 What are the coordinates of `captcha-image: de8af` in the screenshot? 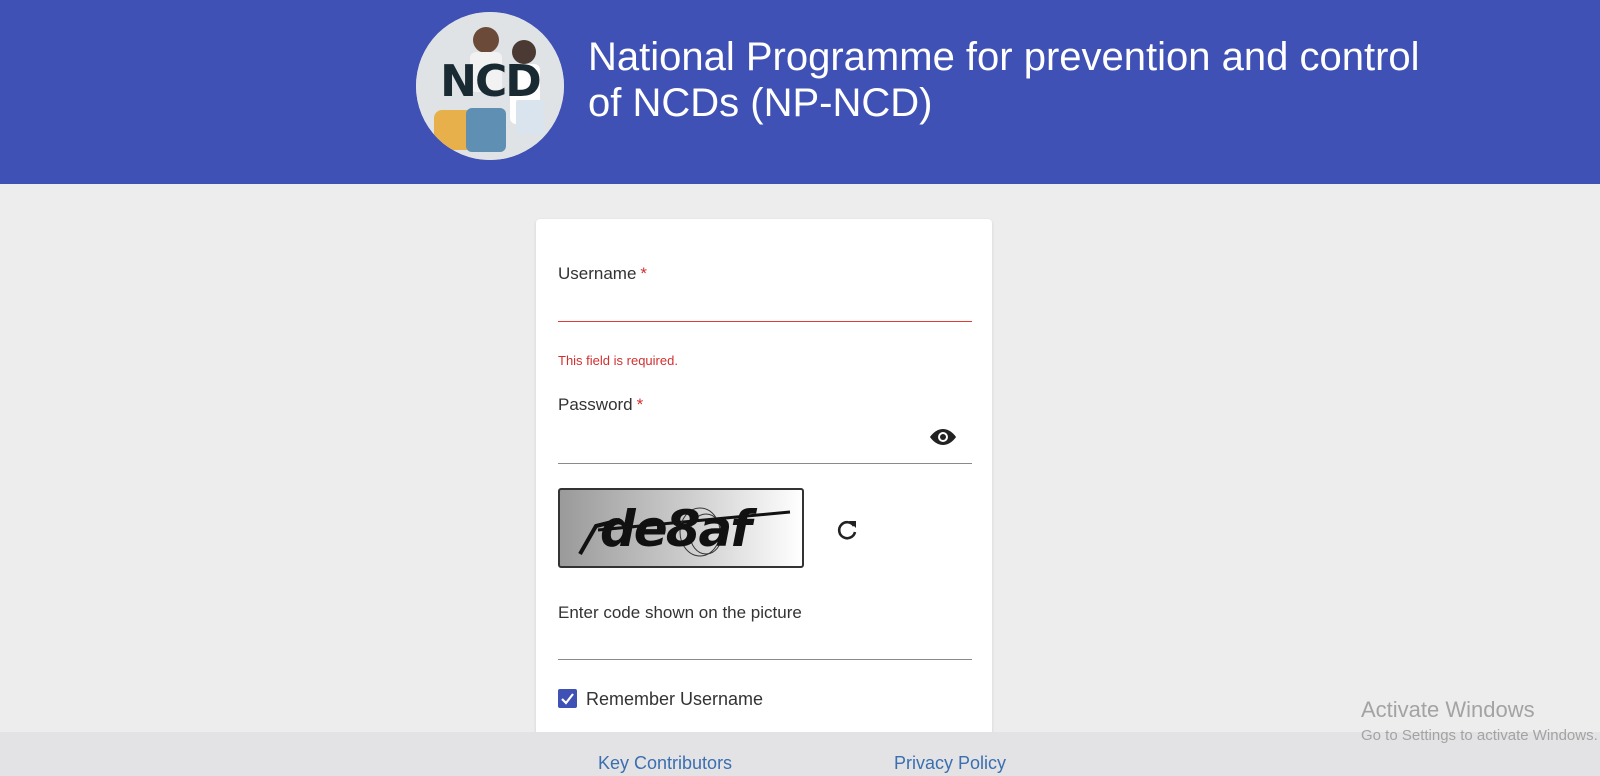 It's located at (681, 528).